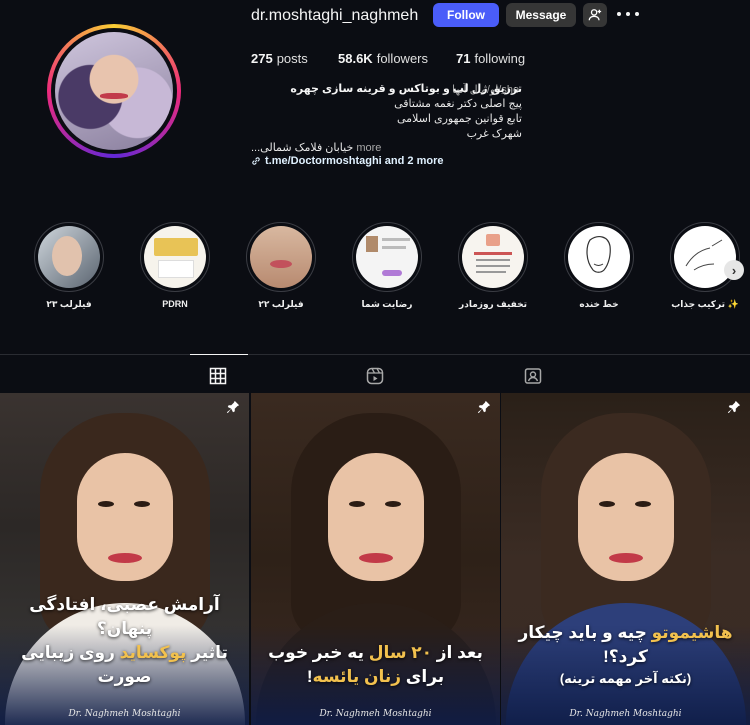  Describe the element at coordinates (533, 376) in the screenshot. I see `tagged-icon` at that location.